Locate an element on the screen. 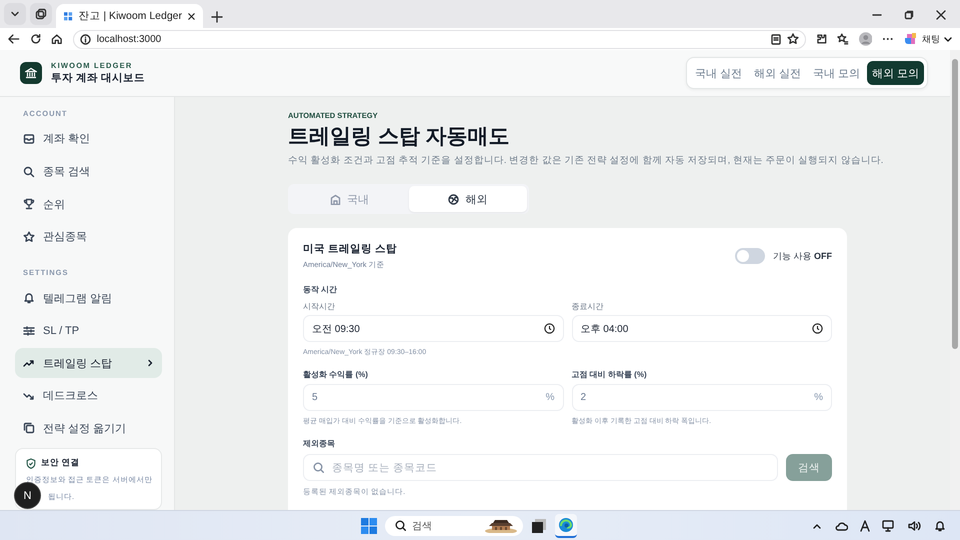 The width and height of the screenshot is (960, 540). account-tab: 국내 모의 is located at coordinates (836, 73).